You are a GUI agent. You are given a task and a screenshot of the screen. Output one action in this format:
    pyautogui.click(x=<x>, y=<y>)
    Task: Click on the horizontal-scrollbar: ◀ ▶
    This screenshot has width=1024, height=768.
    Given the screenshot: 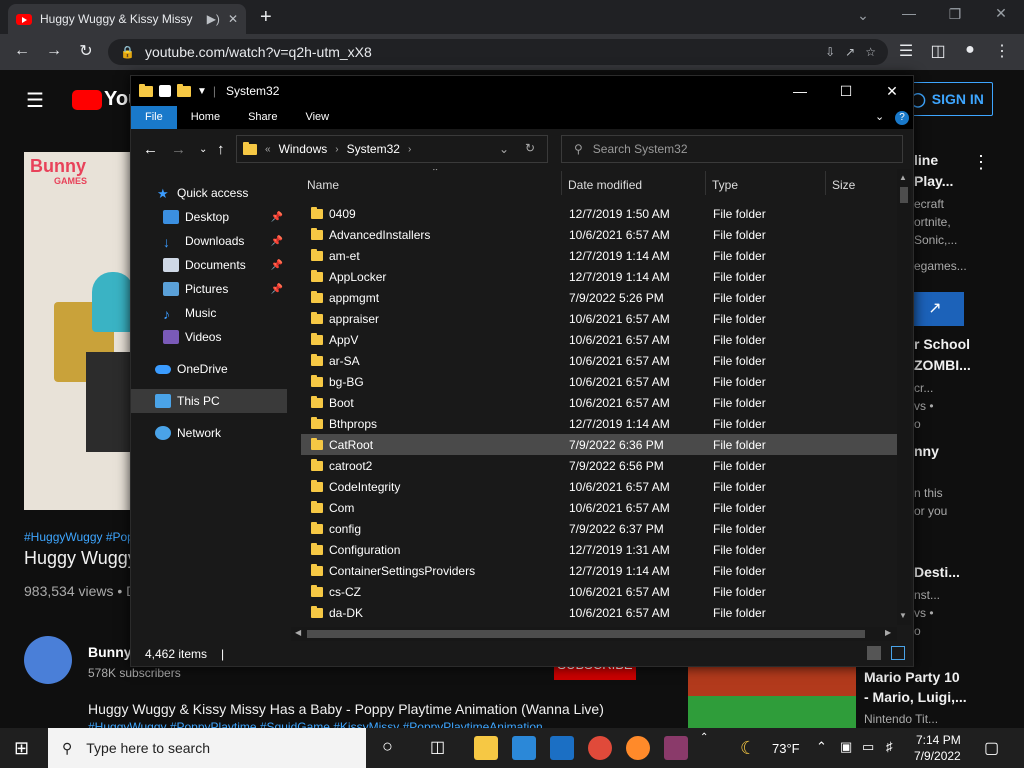 What is the action you would take?
    pyautogui.click(x=594, y=634)
    